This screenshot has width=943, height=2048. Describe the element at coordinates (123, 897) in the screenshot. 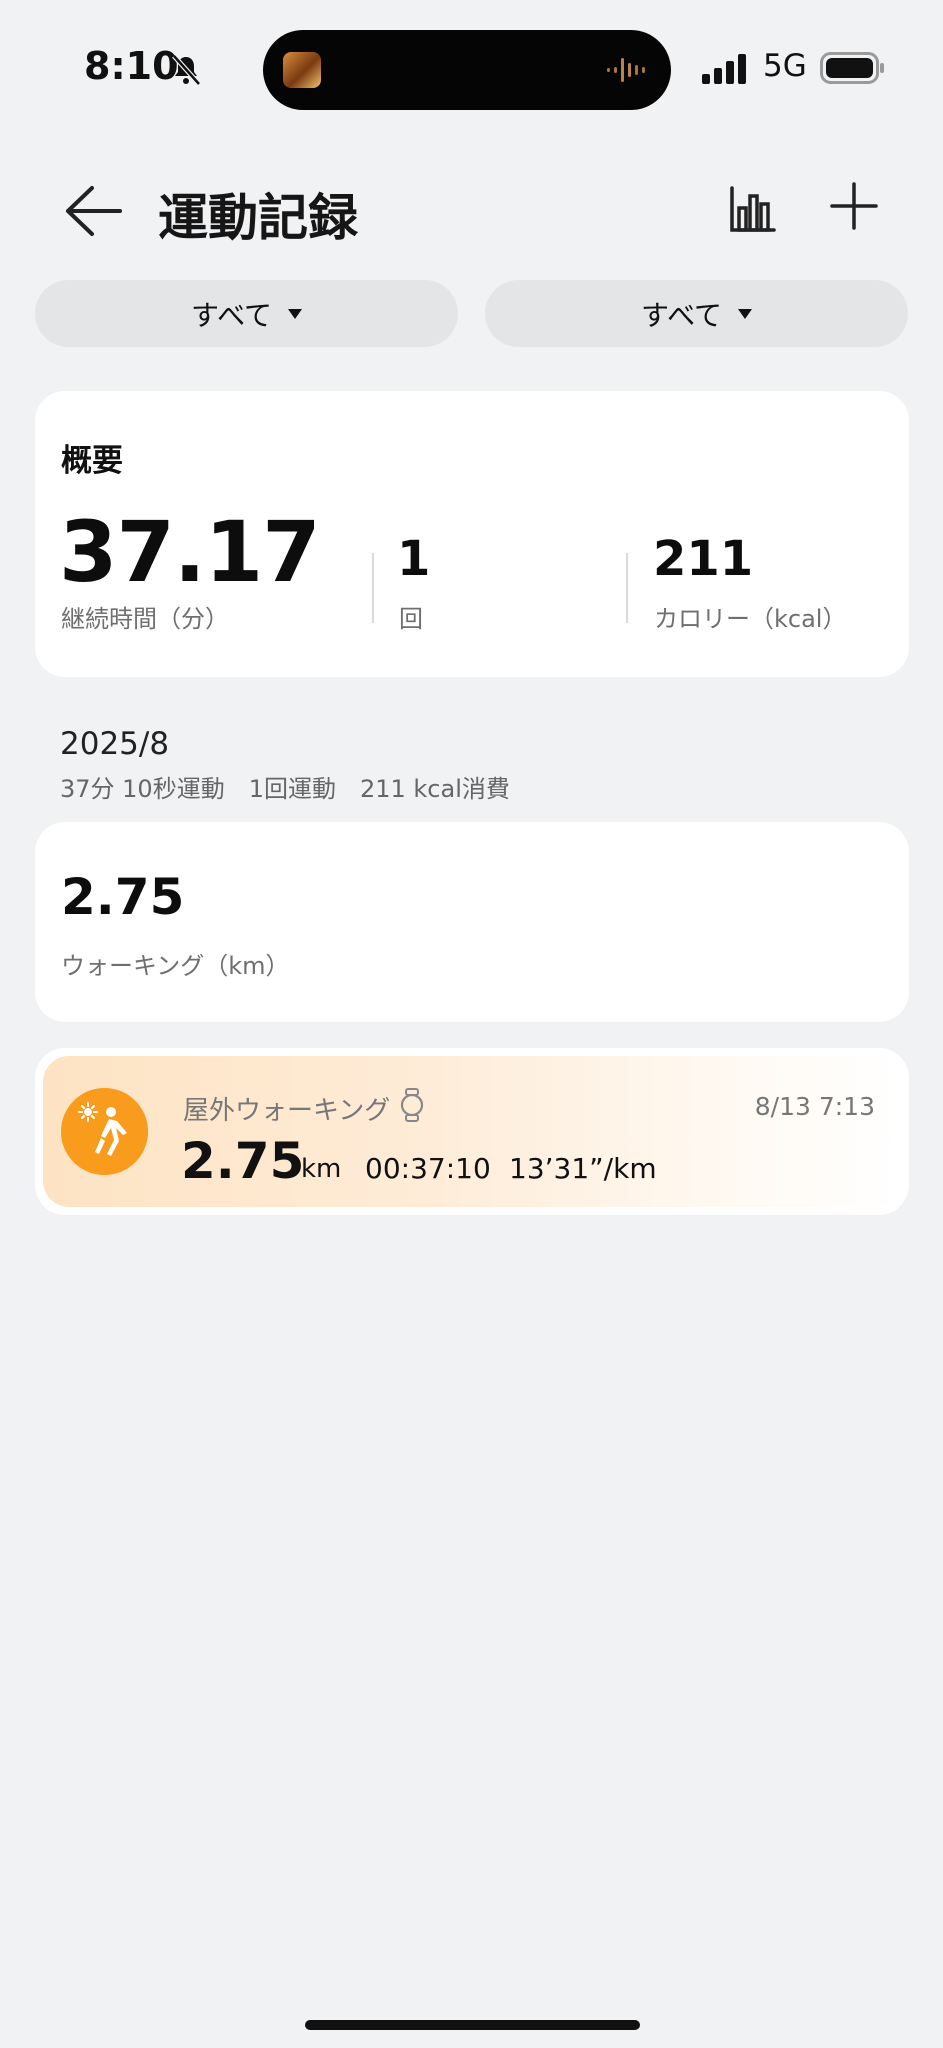

I see `walking-distance-value: 2.75` at that location.